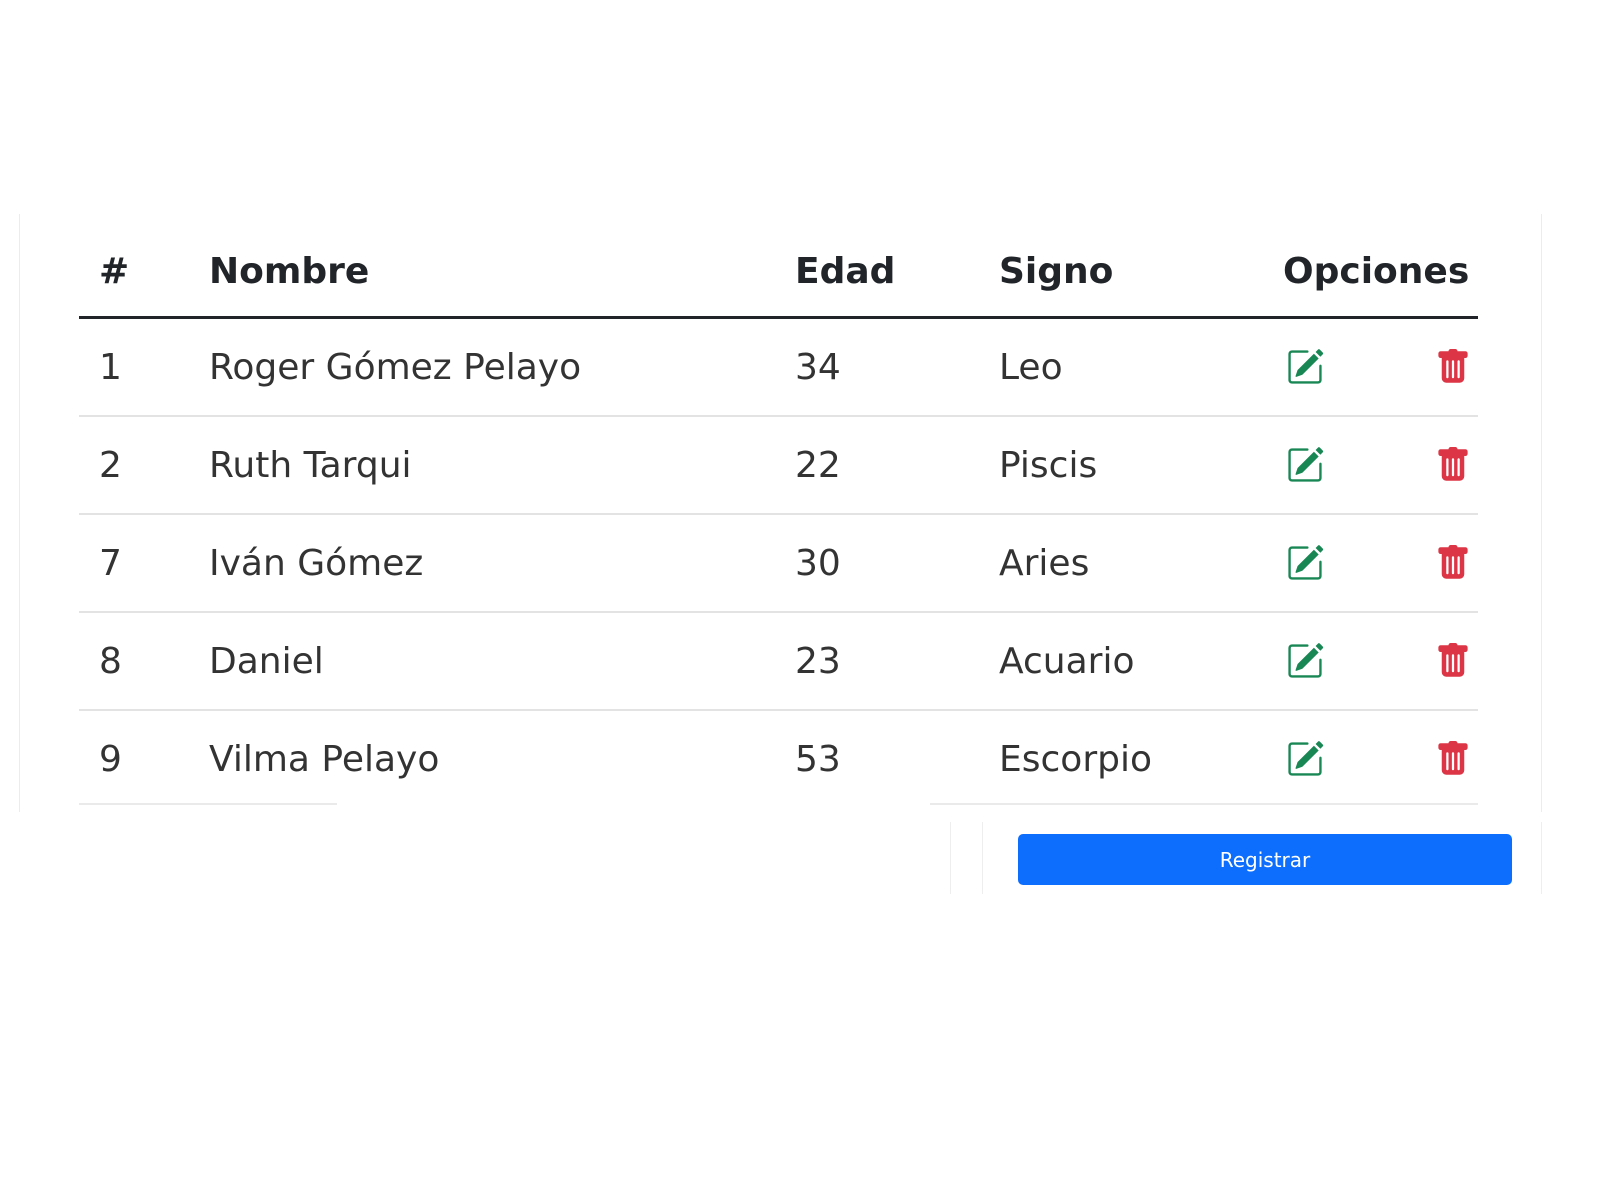  What do you see at coordinates (110, 759) in the screenshot?
I see `cell-number: 9` at bounding box center [110, 759].